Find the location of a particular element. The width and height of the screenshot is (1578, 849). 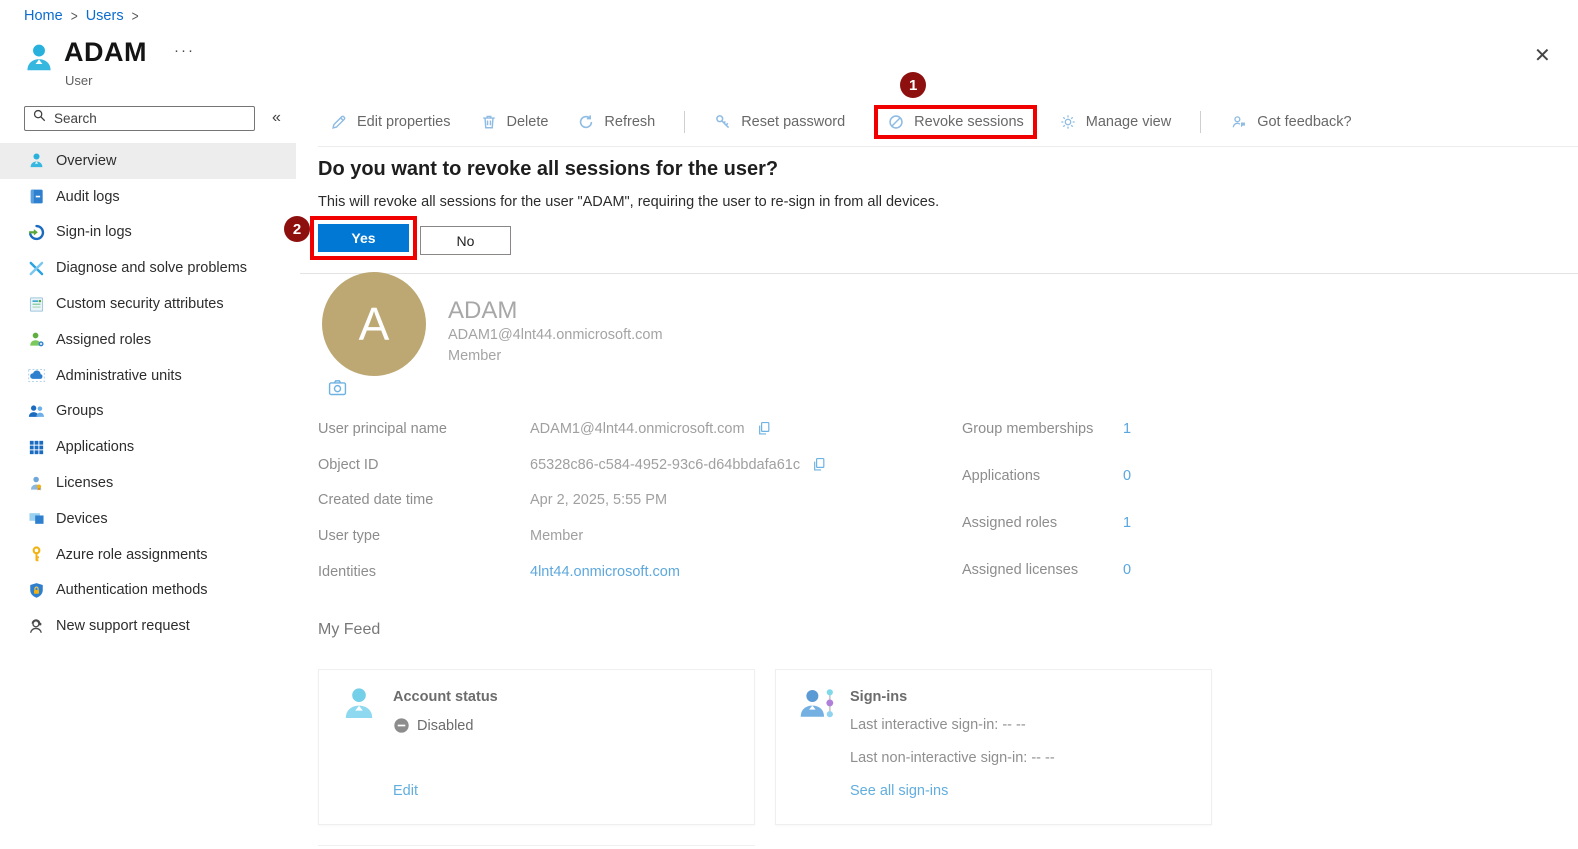

edit-link: Edit is located at coordinates (405, 791).